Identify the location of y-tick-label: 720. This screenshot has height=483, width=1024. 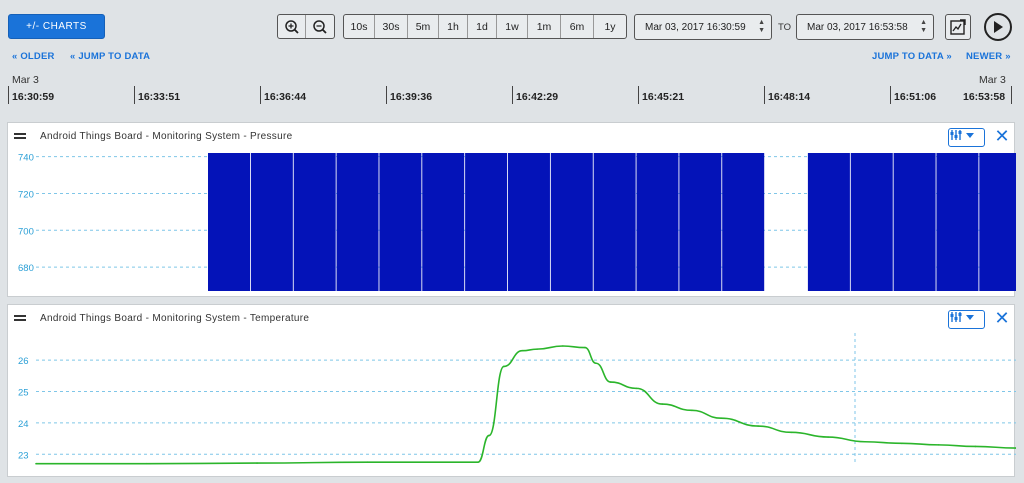
(26, 194).